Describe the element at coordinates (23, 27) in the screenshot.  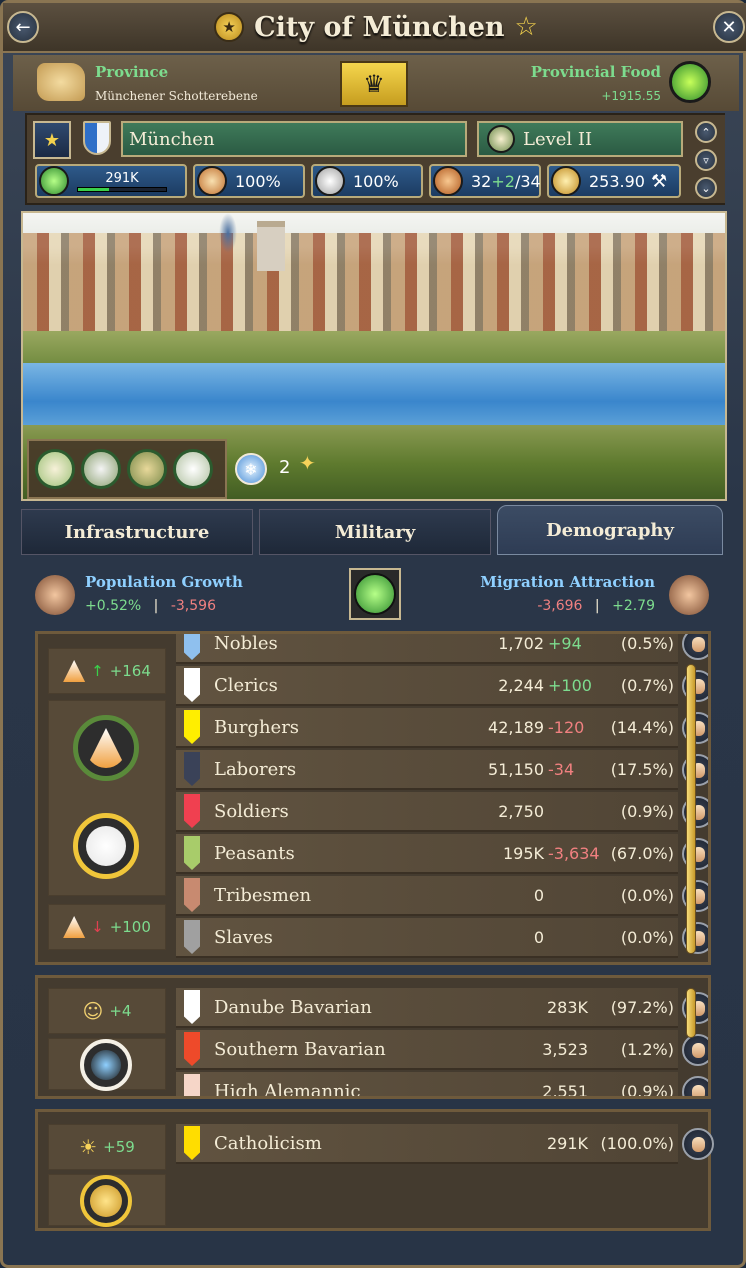
I see `back-button: ←` at that location.